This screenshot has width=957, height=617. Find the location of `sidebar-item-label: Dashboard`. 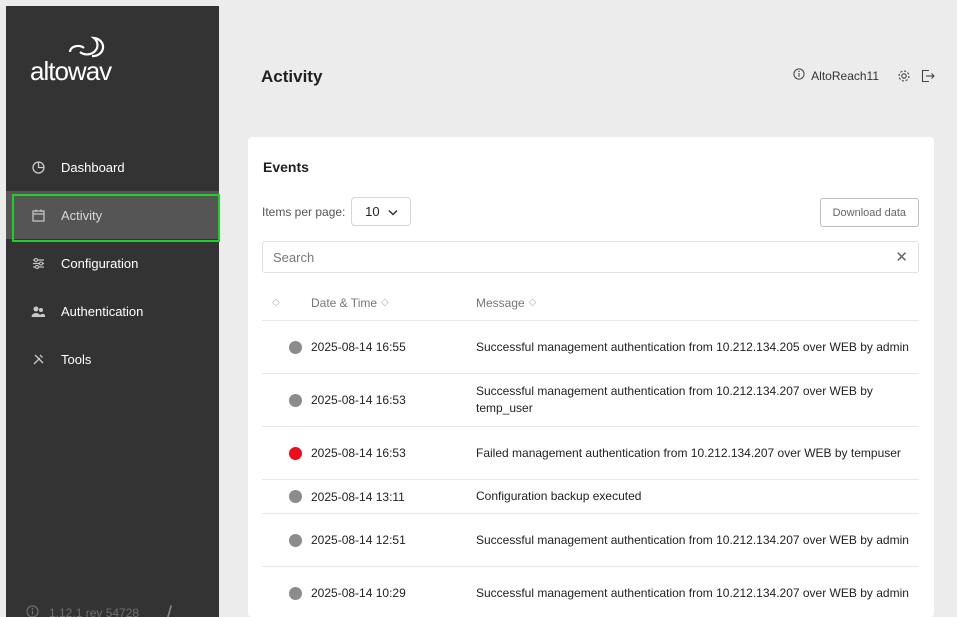

sidebar-item-label: Dashboard is located at coordinates (93, 167).